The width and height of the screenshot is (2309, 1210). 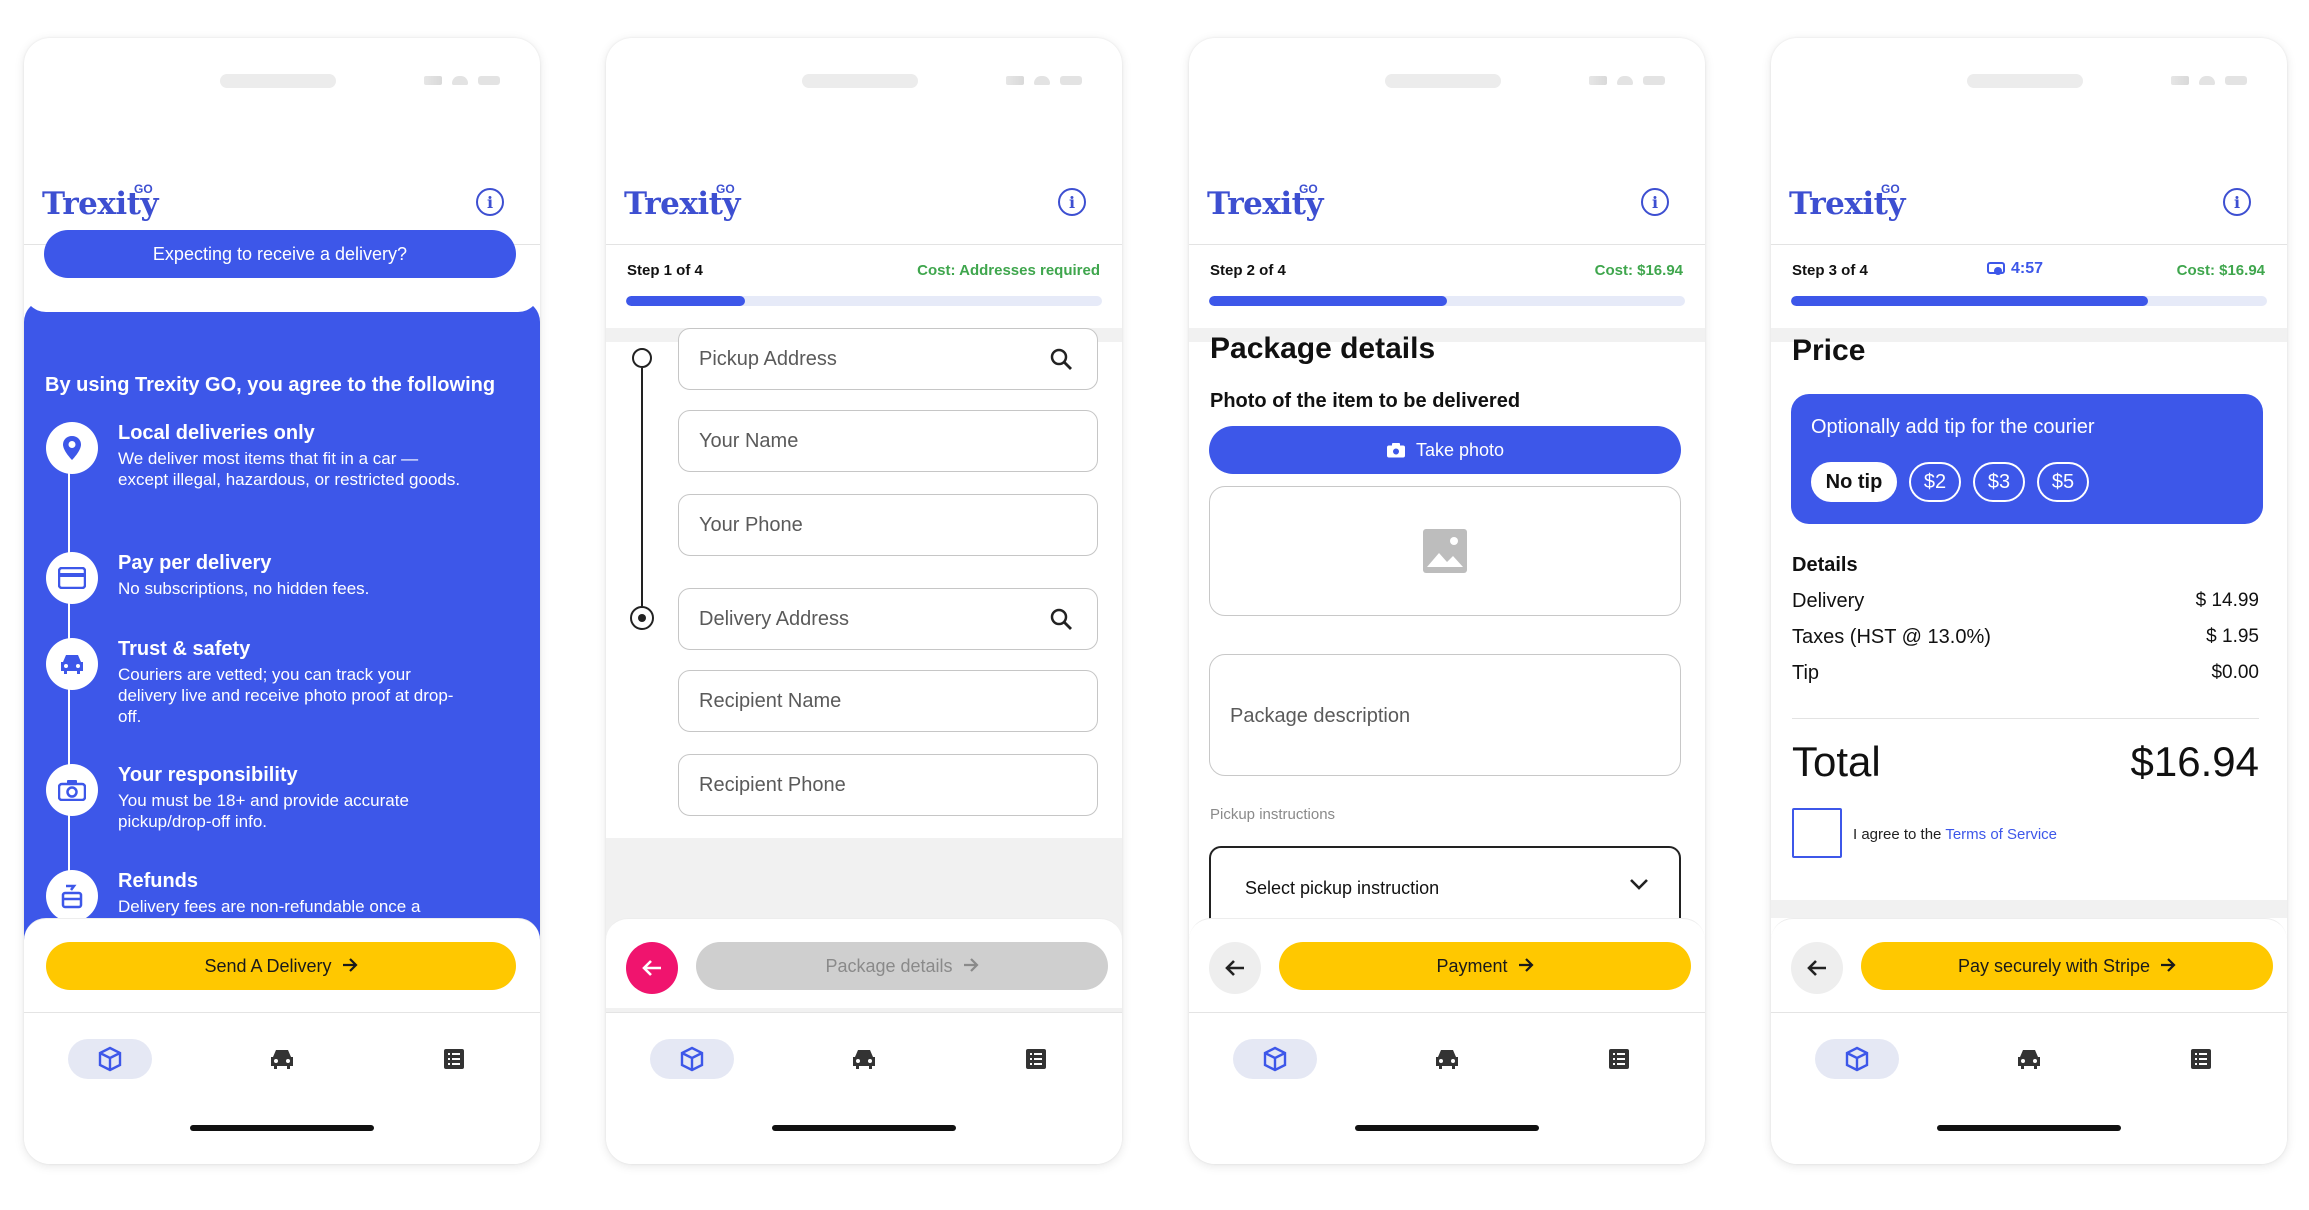 I want to click on send-delivery-button: Send A Delivery, so click(x=281, y=966).